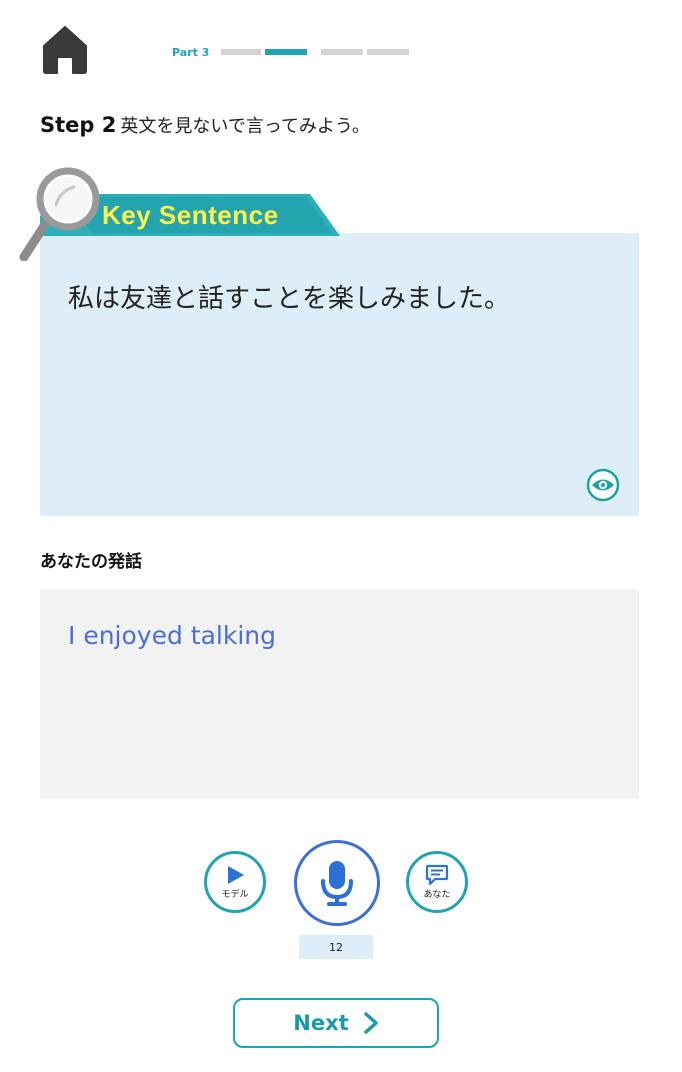 Image resolution: width=682 pixels, height=1072 pixels. Describe the element at coordinates (235, 895) in the screenshot. I see `model-button-label: モデル` at that location.